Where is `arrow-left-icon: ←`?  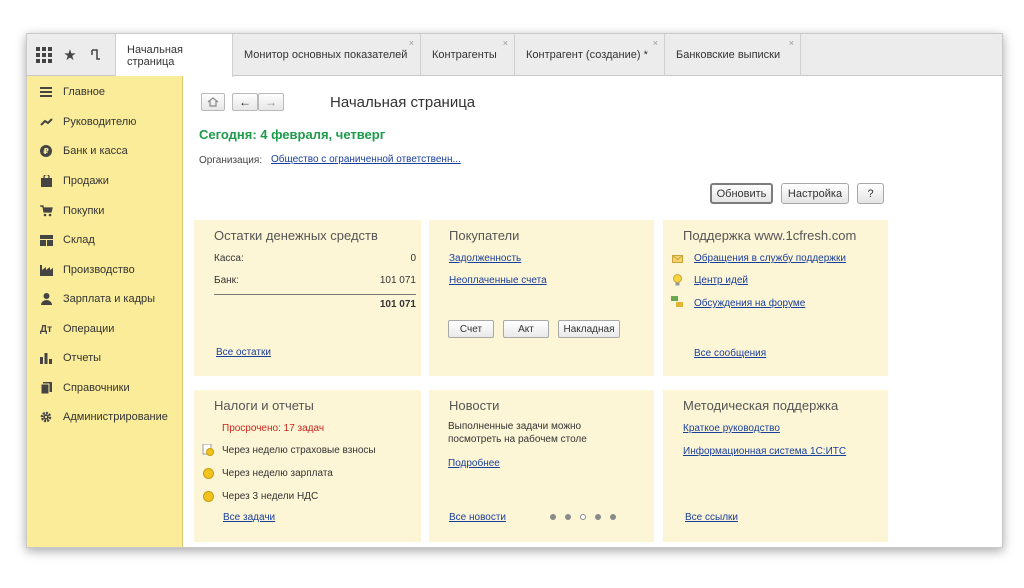
arrow-left-icon: ← is located at coordinates (245, 102).